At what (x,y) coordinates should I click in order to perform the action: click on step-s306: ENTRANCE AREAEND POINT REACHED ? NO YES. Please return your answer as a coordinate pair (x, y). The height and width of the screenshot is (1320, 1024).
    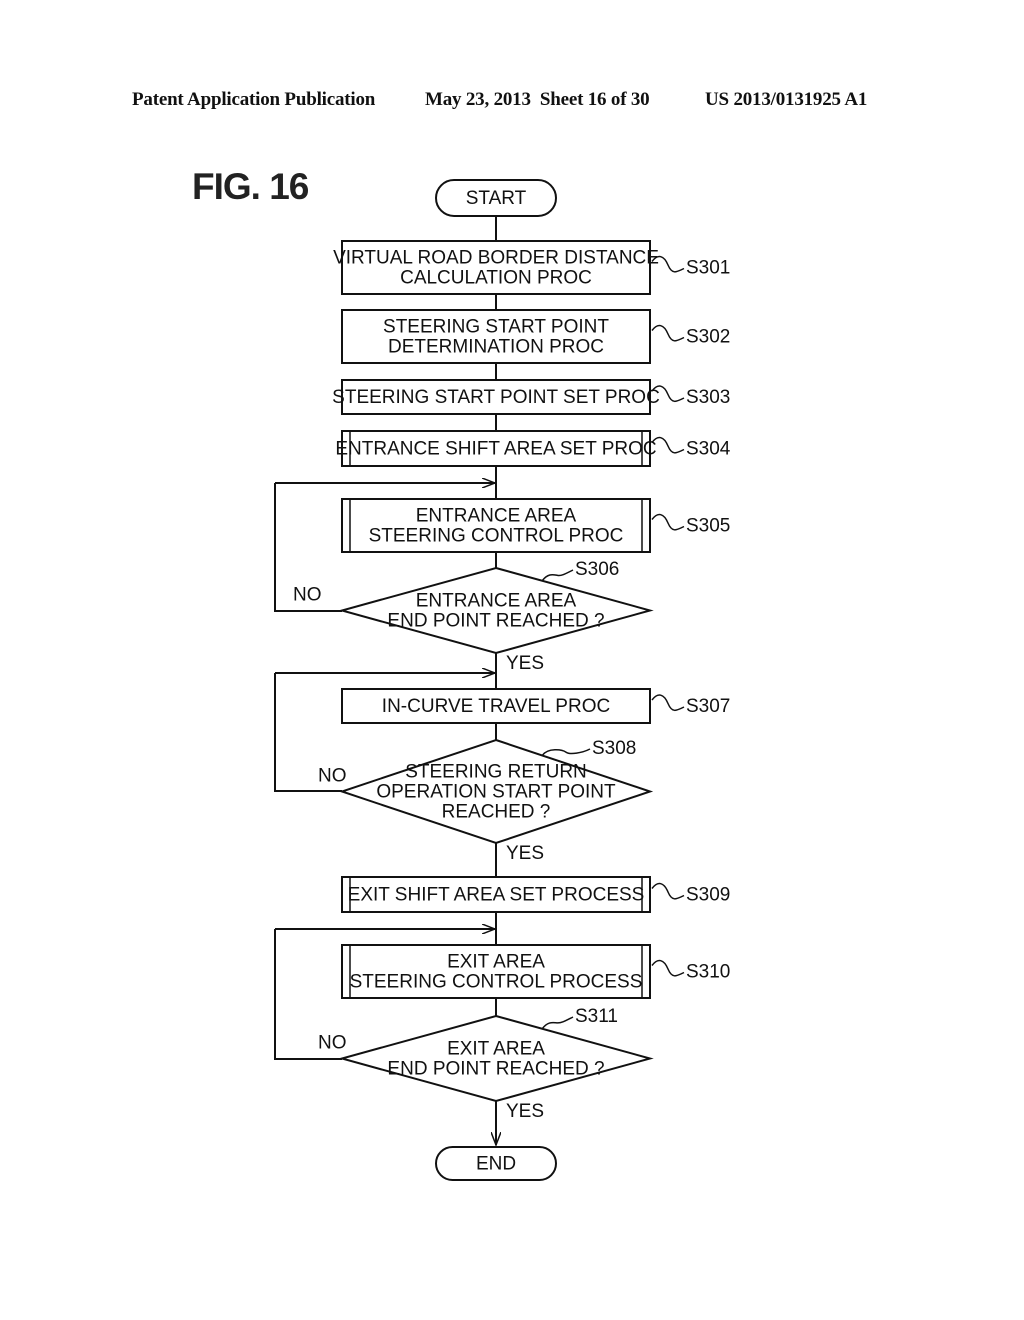
    Looking at the image, I should click on (473, 620).